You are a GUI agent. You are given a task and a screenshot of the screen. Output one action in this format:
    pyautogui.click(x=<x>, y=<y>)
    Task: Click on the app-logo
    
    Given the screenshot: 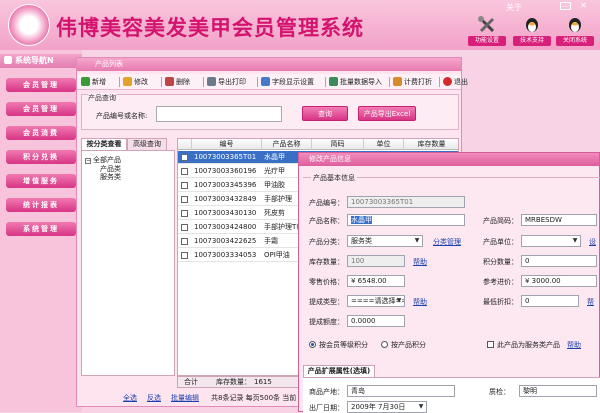 What is the action you would take?
    pyautogui.click(x=29, y=25)
    